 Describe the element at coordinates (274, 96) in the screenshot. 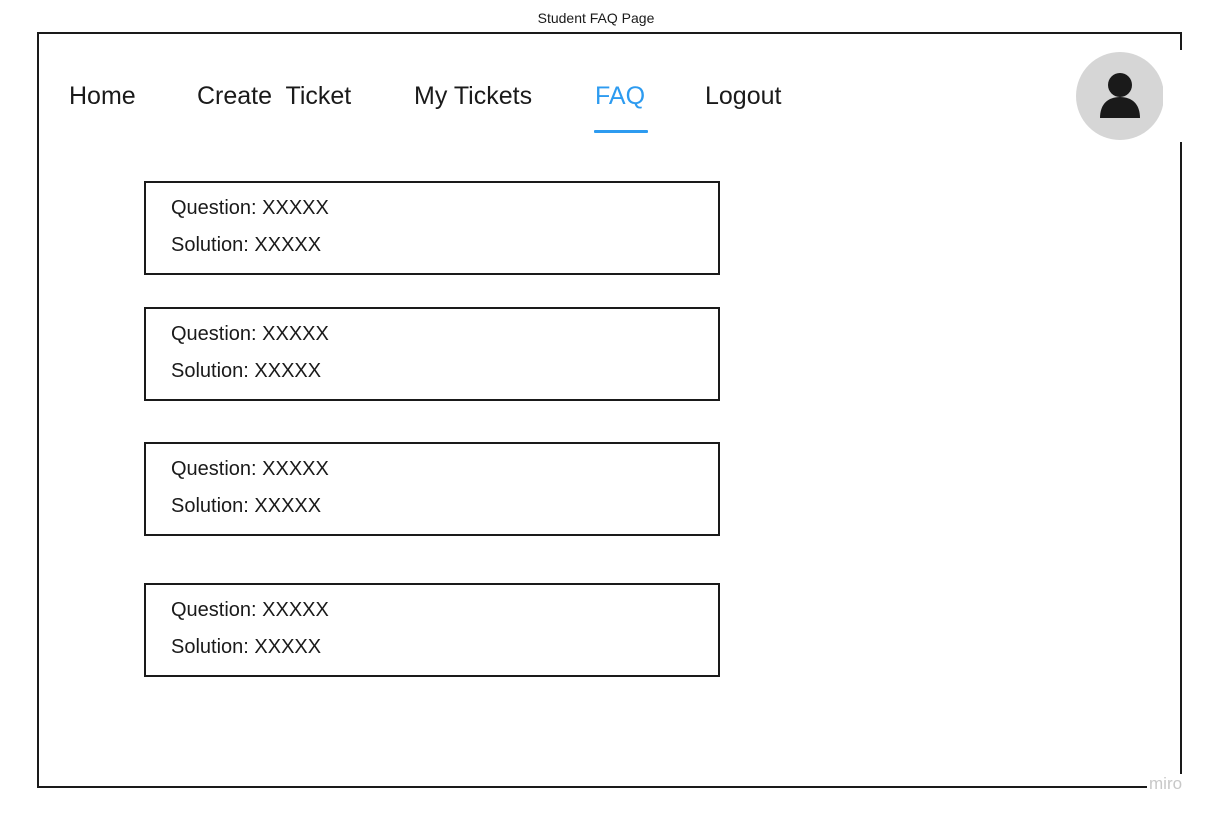

I see `nav-create-ticket-link: Create Ticket` at that location.